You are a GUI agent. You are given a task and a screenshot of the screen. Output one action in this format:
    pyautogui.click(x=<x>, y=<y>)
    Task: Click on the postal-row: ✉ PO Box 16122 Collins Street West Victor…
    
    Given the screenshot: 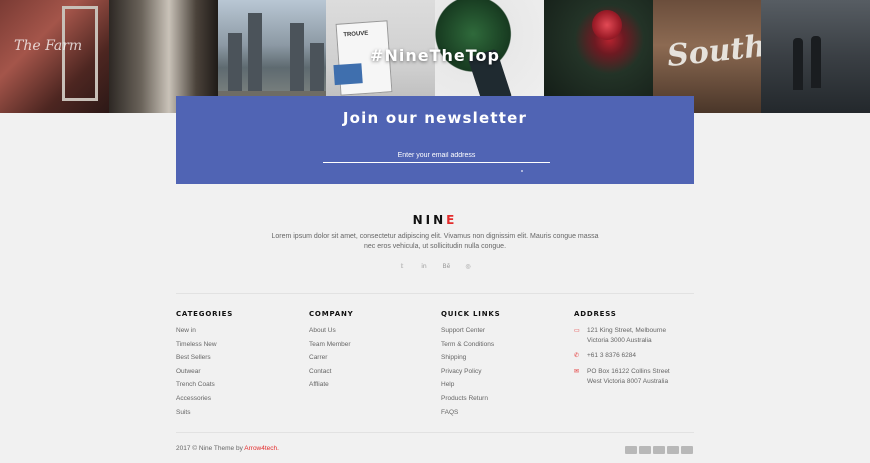 What is the action you would take?
    pyautogui.click(x=622, y=376)
    